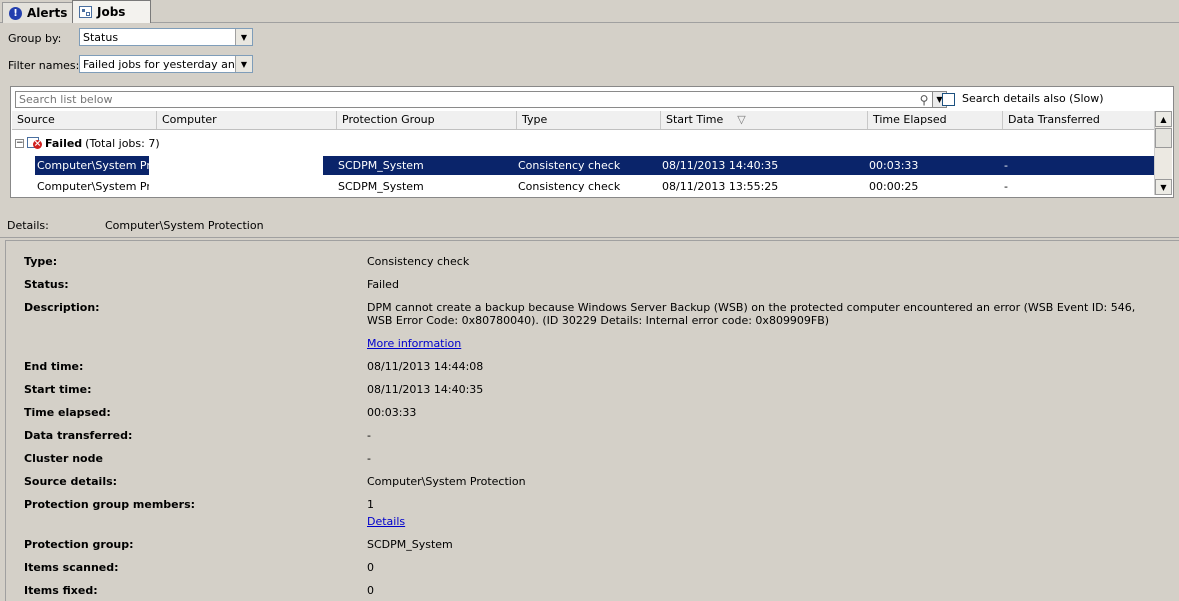  What do you see at coordinates (392, 412) in the screenshot?
I see `detail-time-elapsed-value: 00:03:33` at bounding box center [392, 412].